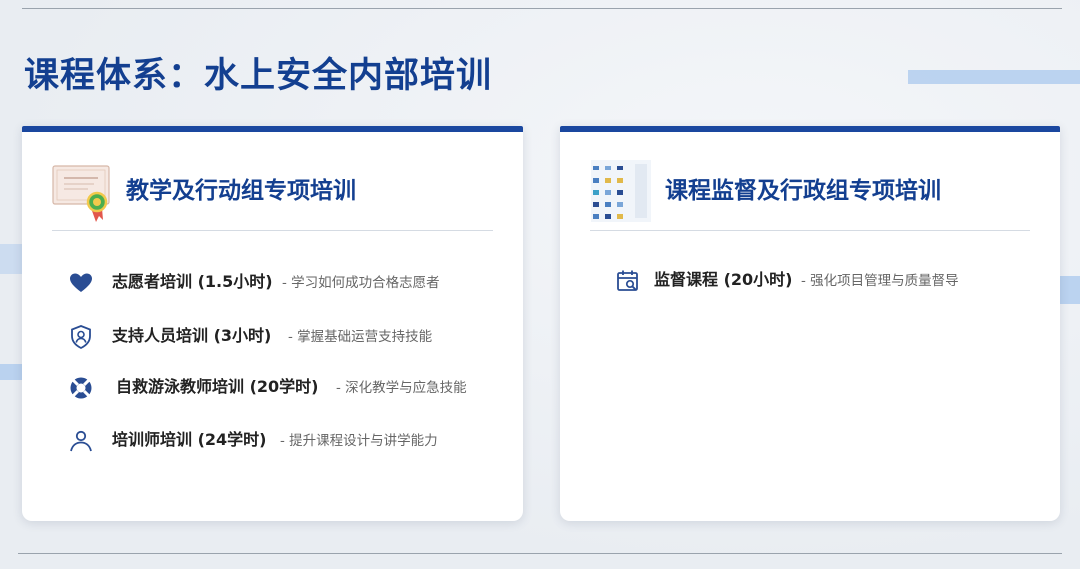 This screenshot has width=1080, height=569. What do you see at coordinates (540, 553) in the screenshot?
I see `bottom-rule` at bounding box center [540, 553].